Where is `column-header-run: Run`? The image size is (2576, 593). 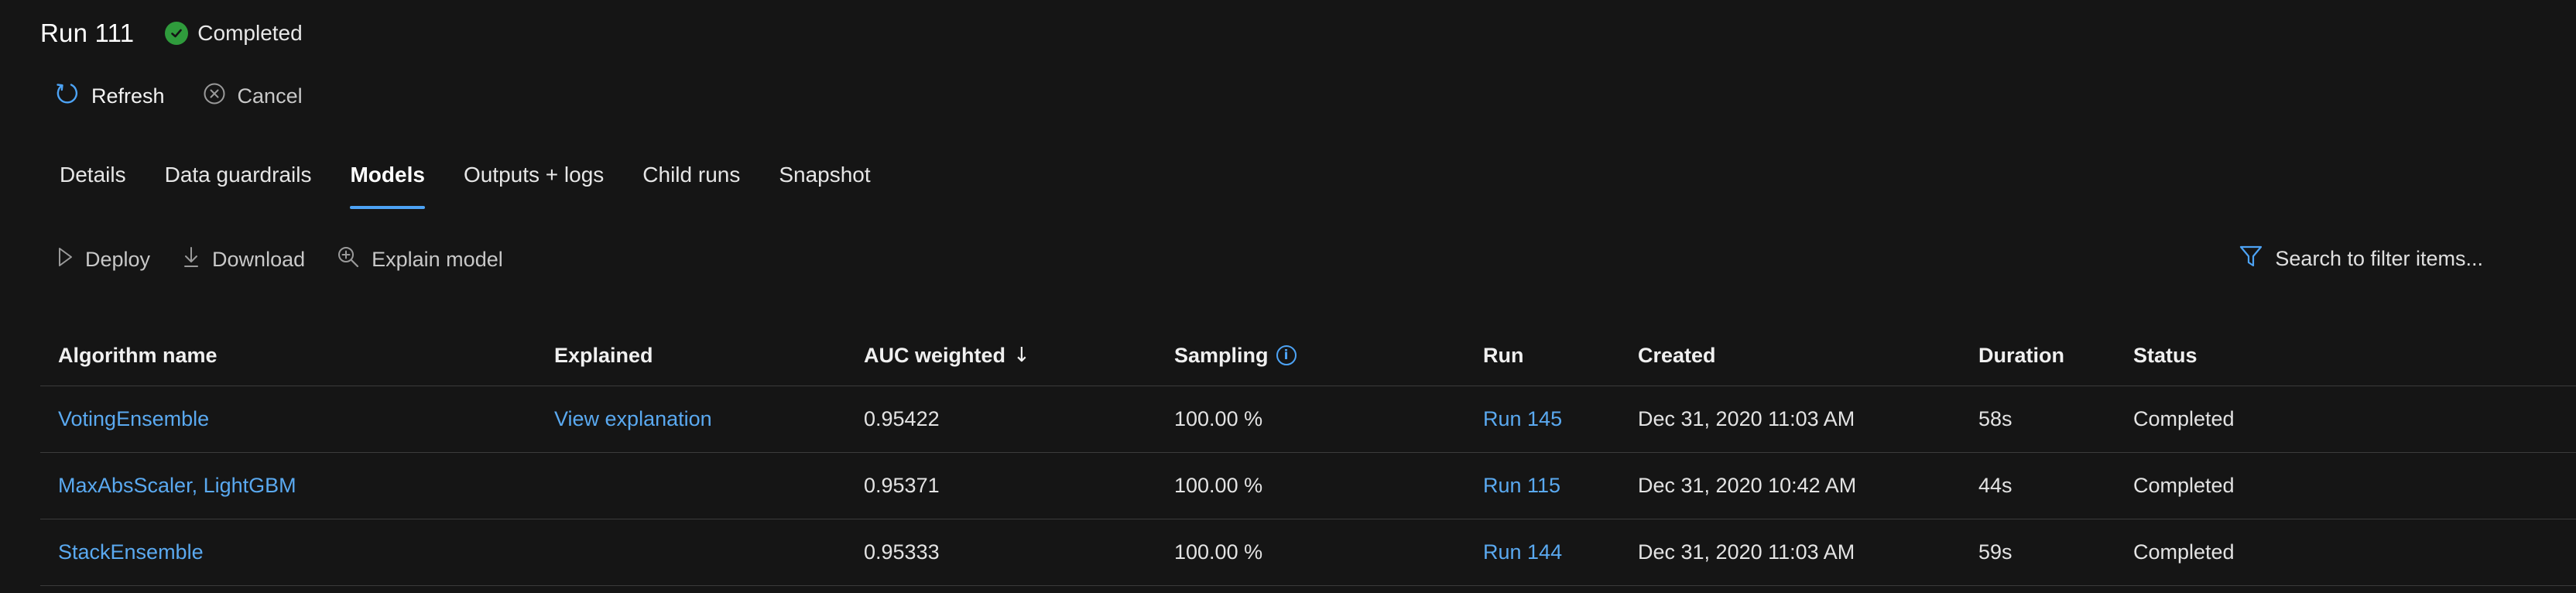
column-header-run: Run is located at coordinates (1503, 356).